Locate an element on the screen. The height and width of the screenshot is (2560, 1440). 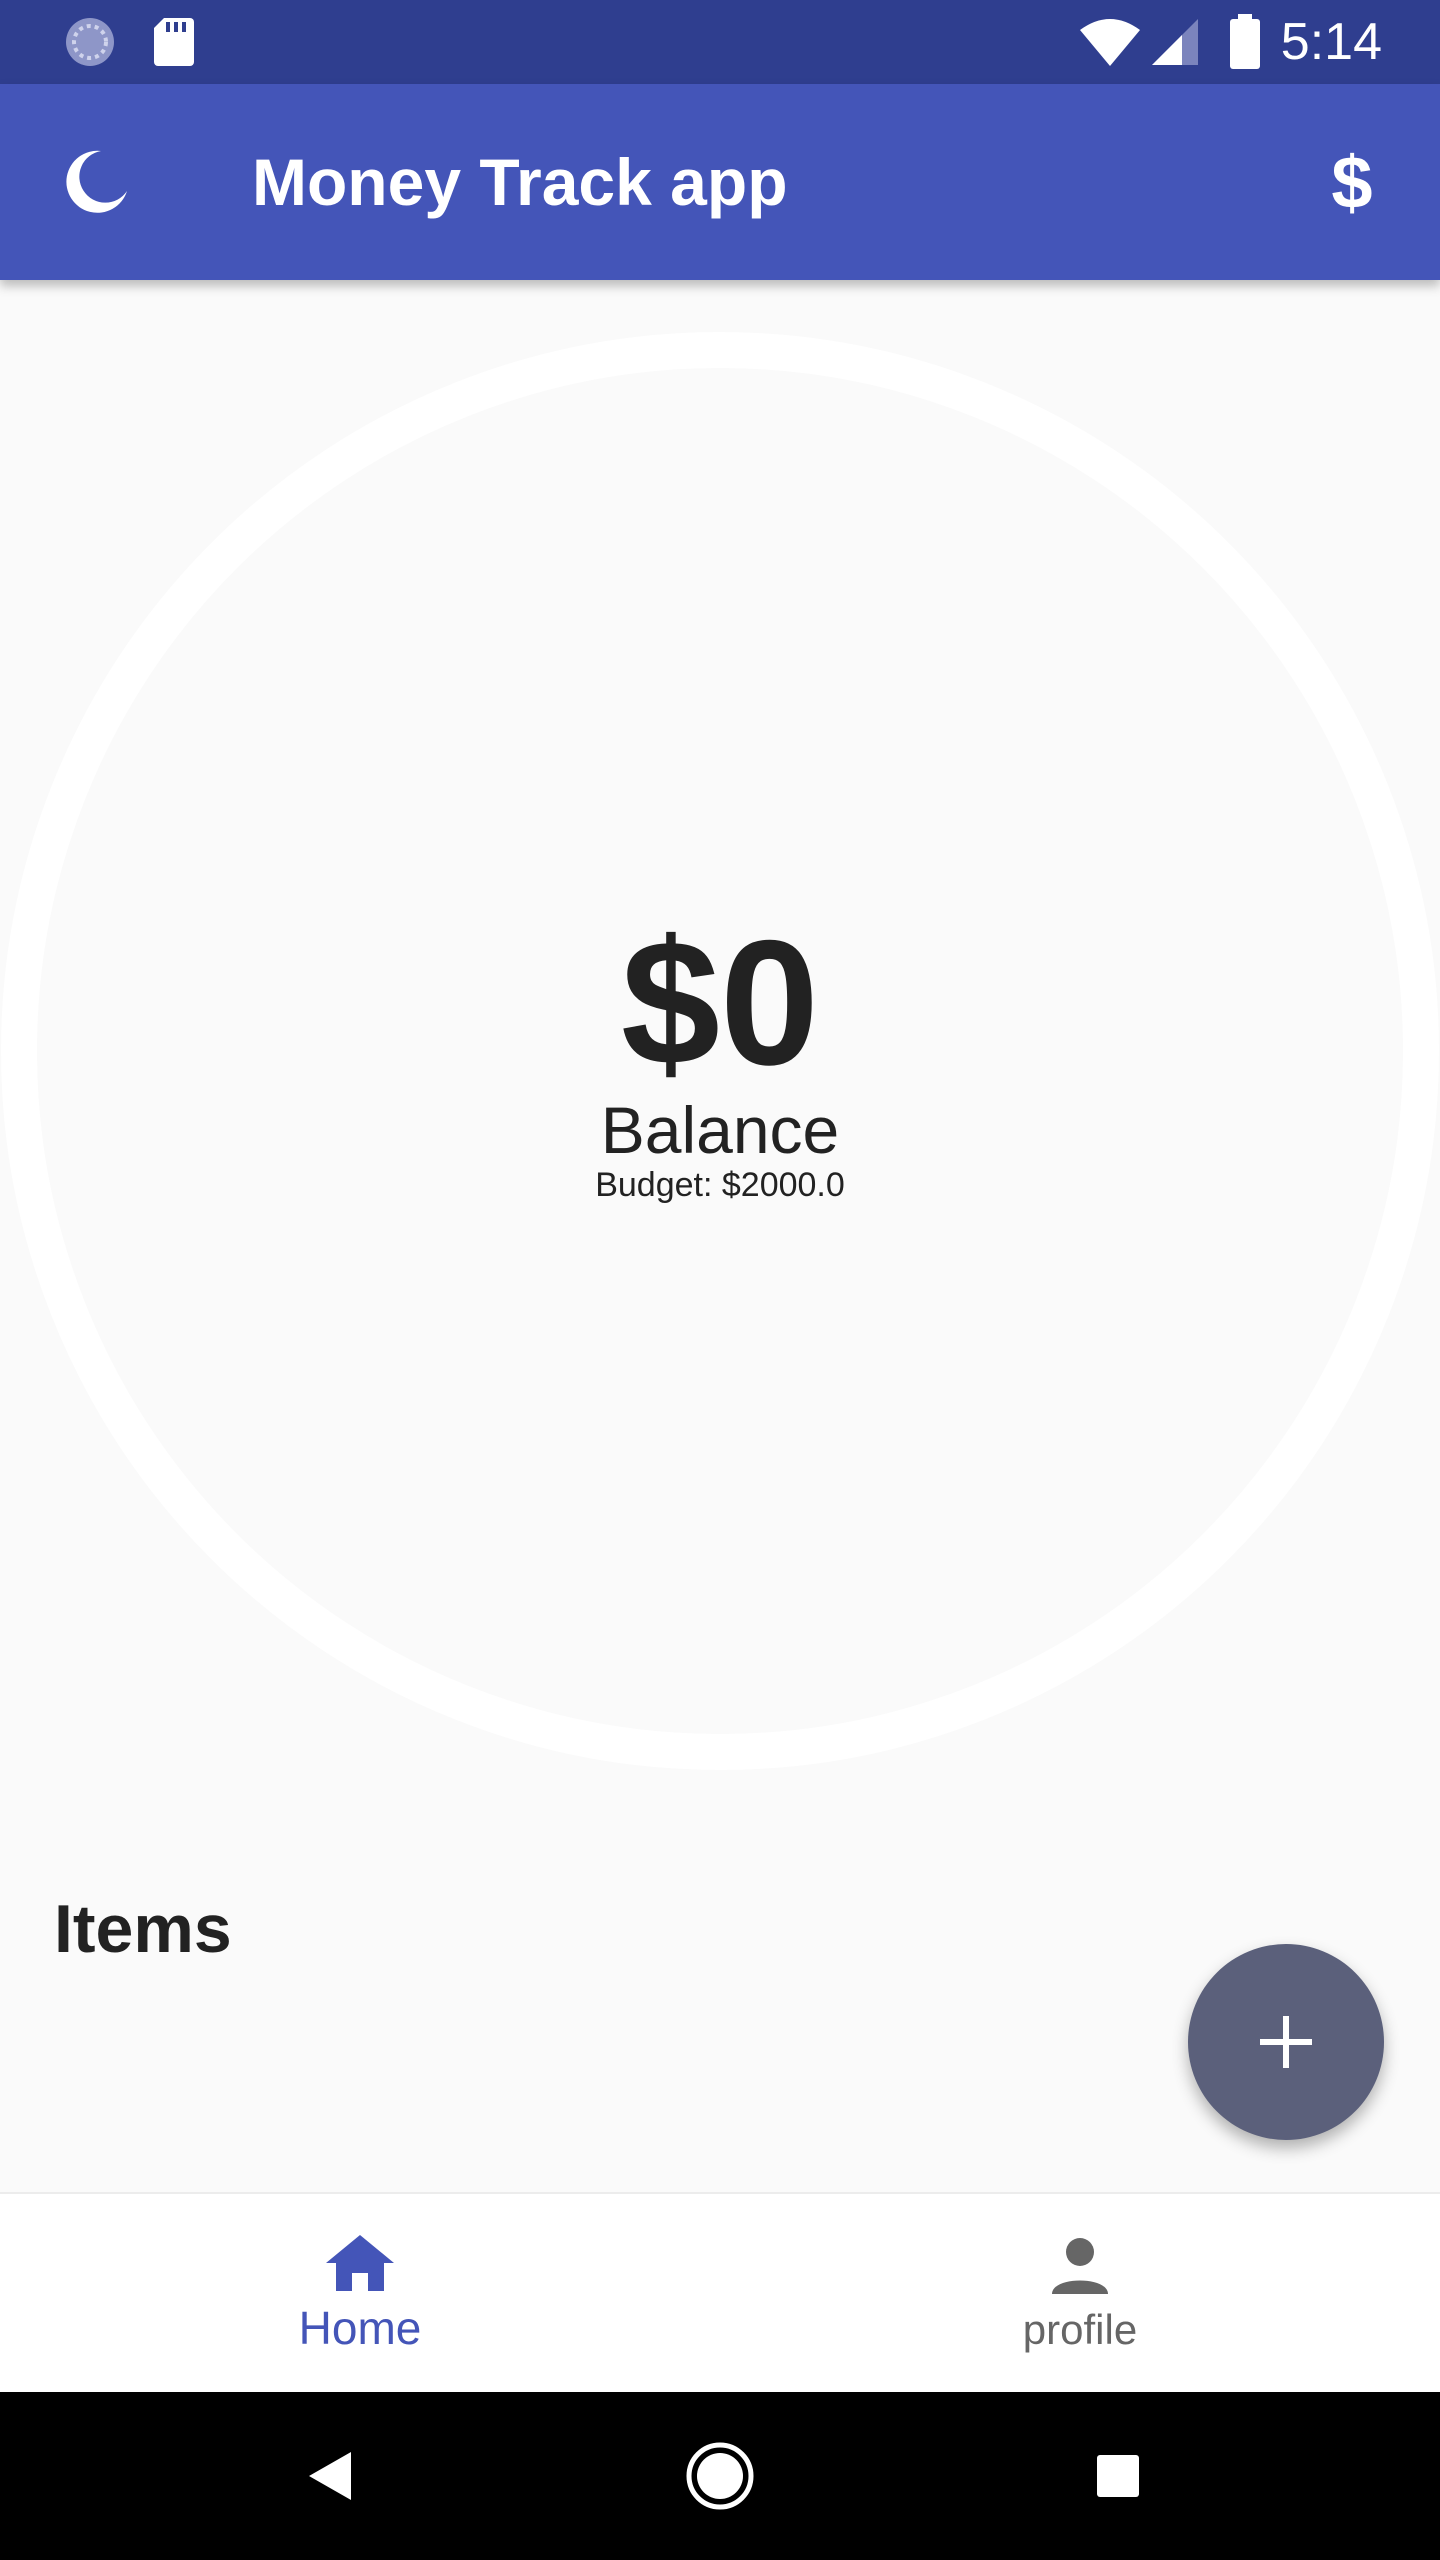
items-heading: Items is located at coordinates (143, 1929).